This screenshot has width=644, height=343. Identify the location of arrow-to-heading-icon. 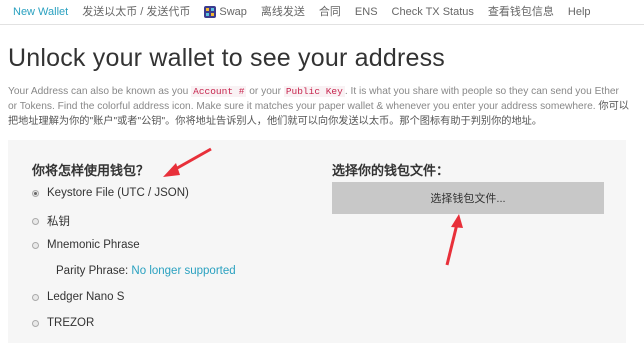
(187, 162).